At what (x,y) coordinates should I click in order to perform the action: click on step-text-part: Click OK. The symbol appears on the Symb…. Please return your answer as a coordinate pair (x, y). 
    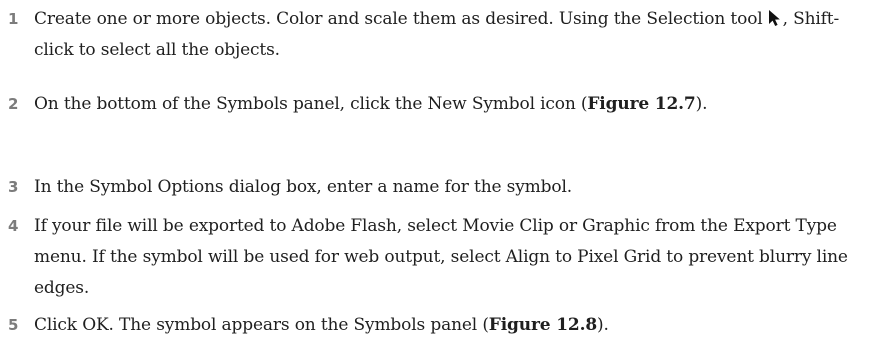
    Looking at the image, I should click on (261, 325).